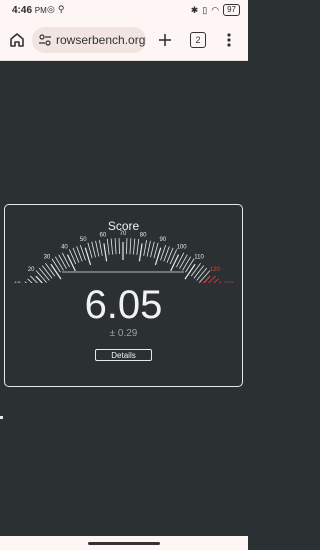 The height and width of the screenshot is (550, 320). I want to click on score-gauge: 0102030405060708090100110120130140, so click(124, 257).